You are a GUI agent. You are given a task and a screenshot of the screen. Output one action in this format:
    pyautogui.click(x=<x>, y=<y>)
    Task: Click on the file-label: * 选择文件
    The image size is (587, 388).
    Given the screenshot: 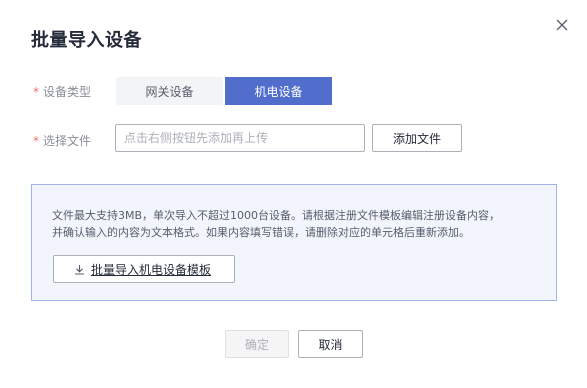 What is the action you would take?
    pyautogui.click(x=62, y=140)
    